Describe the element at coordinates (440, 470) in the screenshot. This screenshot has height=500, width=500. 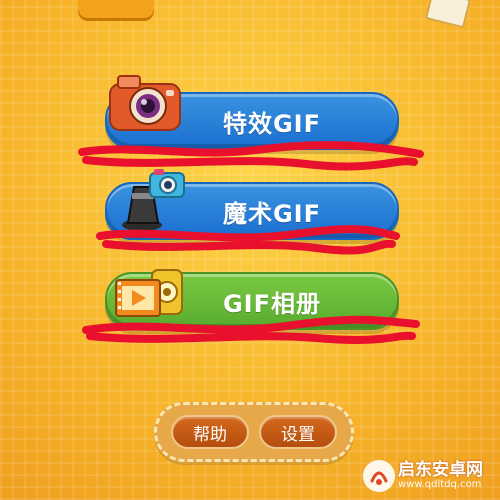
I see `watermark-title: 启东安卓网` at that location.